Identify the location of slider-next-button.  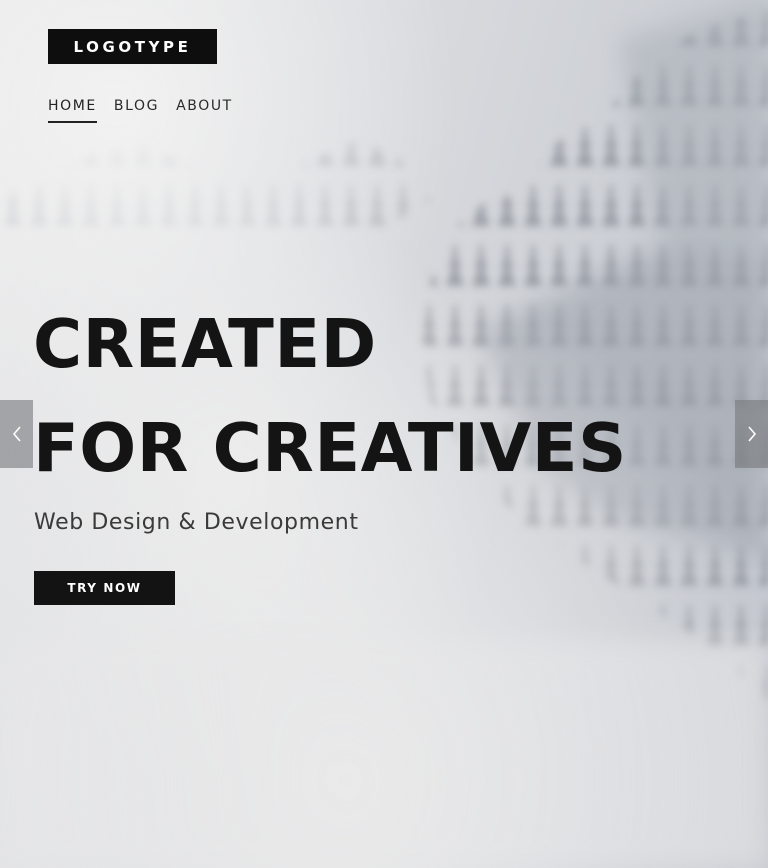
(751, 434).